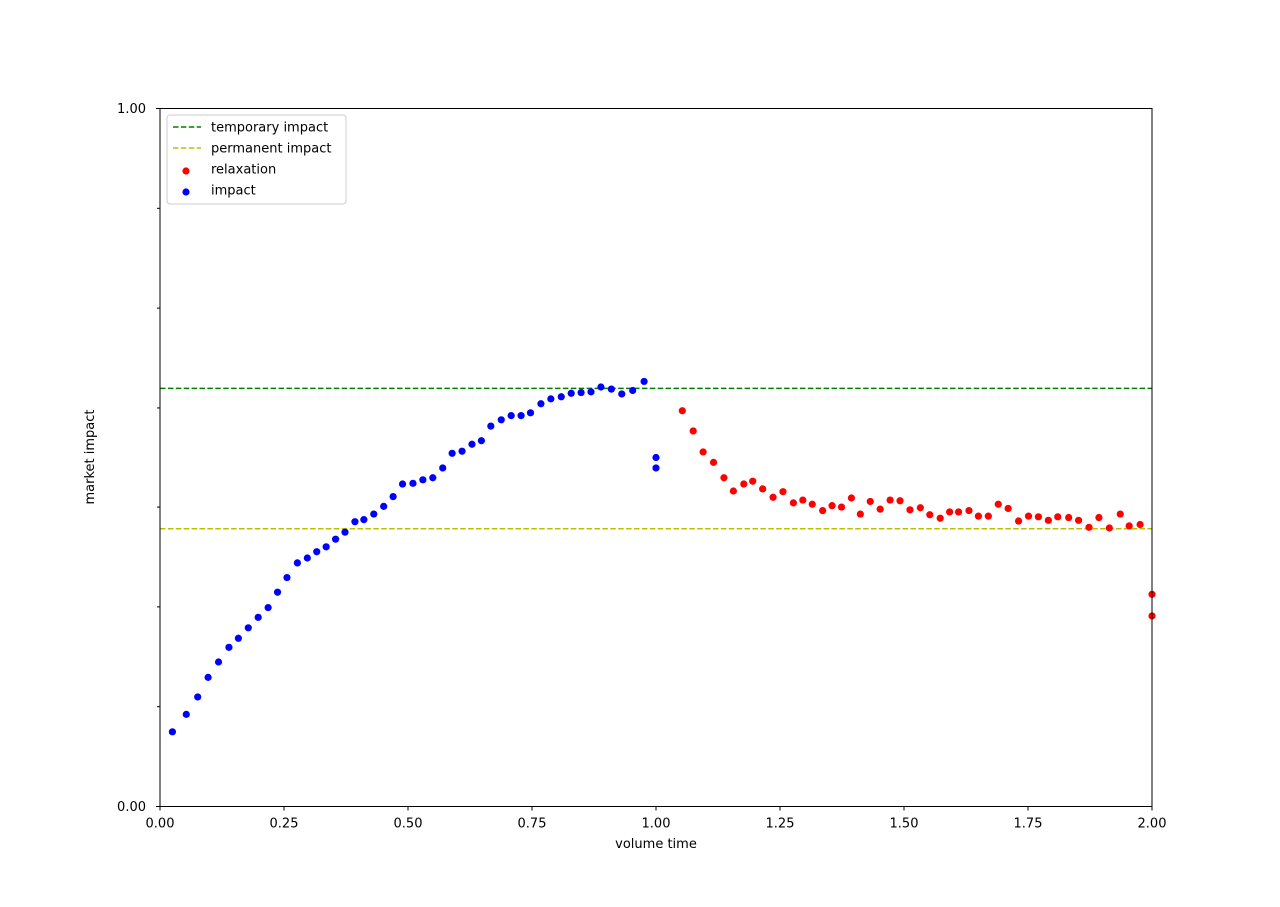 This screenshot has height=907, width=1280. Describe the element at coordinates (138, 458) in the screenshot. I see `y-axis-ticks: 0.00 1.00` at that location.